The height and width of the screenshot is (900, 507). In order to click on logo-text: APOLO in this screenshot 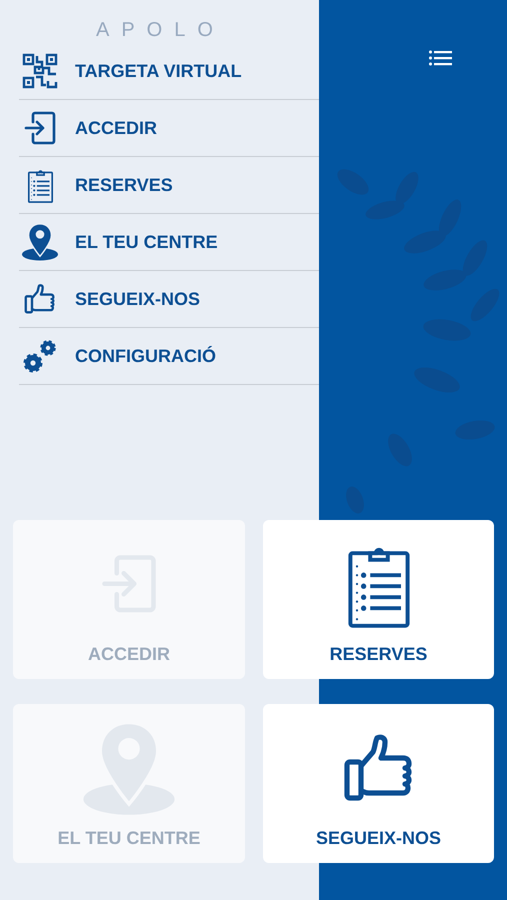, I will do `click(160, 30)`.